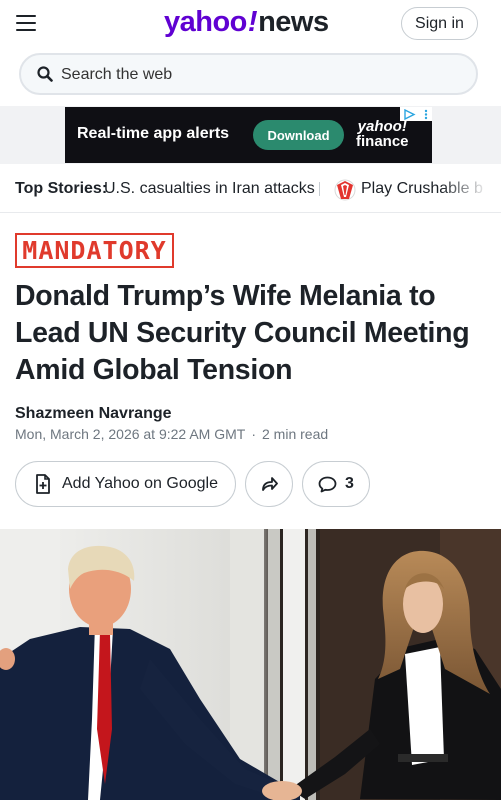 The image size is (501, 800). What do you see at coordinates (293, 22) in the screenshot?
I see `logo-news-text: news` at bounding box center [293, 22].